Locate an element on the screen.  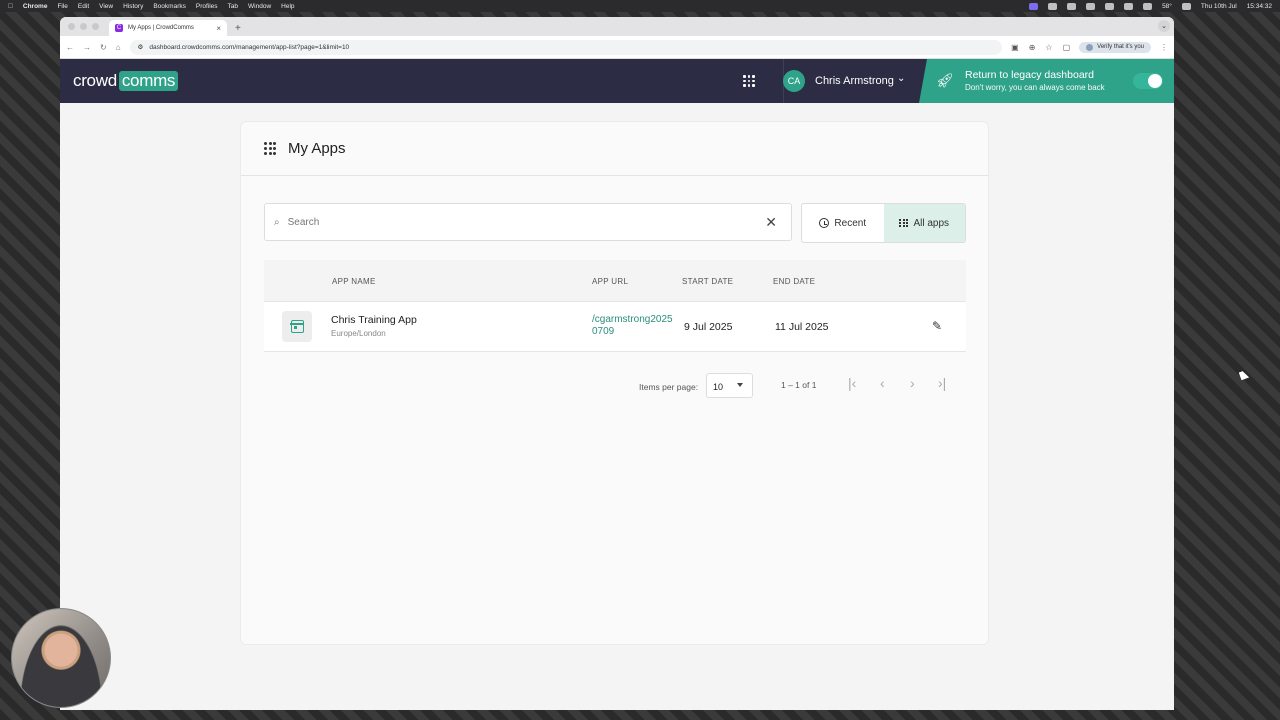
paginator: Items per page: 10 1 – 1 of 1 |‹ ‹ › ›| is located at coordinates (615, 385).